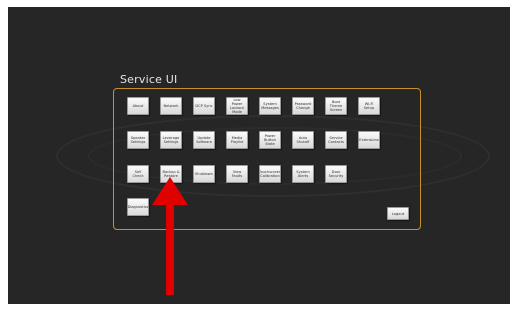 The height and width of the screenshot is (310, 516). I want to click on system-messages-button: System Messages, so click(270, 106).